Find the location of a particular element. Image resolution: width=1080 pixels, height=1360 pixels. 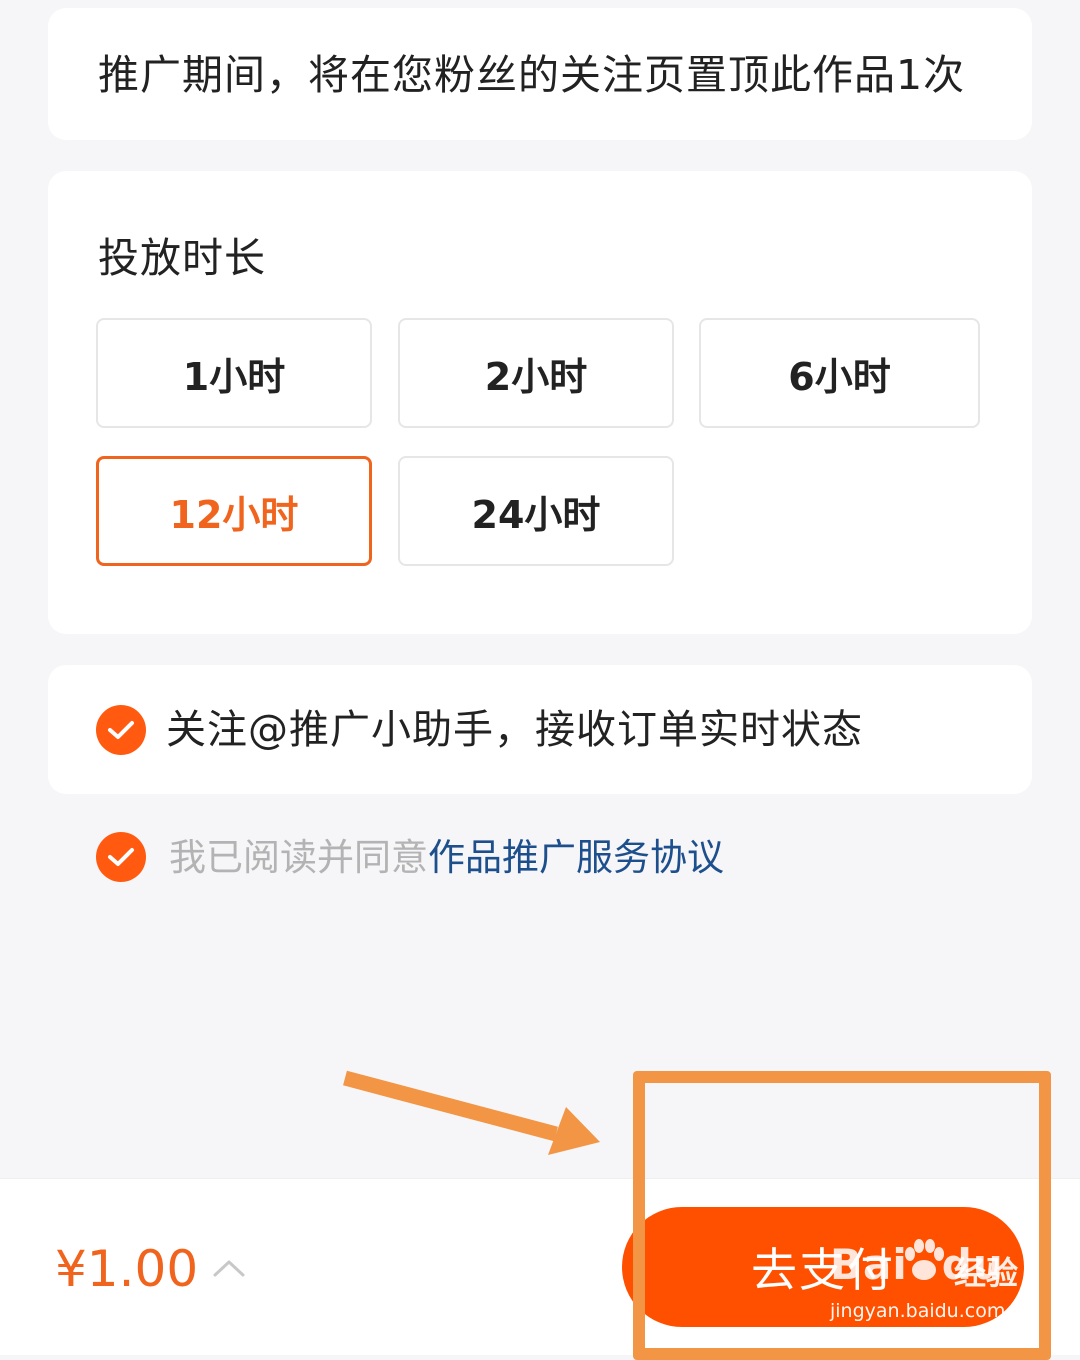

duration-option-1h: 1小时 is located at coordinates (234, 373).